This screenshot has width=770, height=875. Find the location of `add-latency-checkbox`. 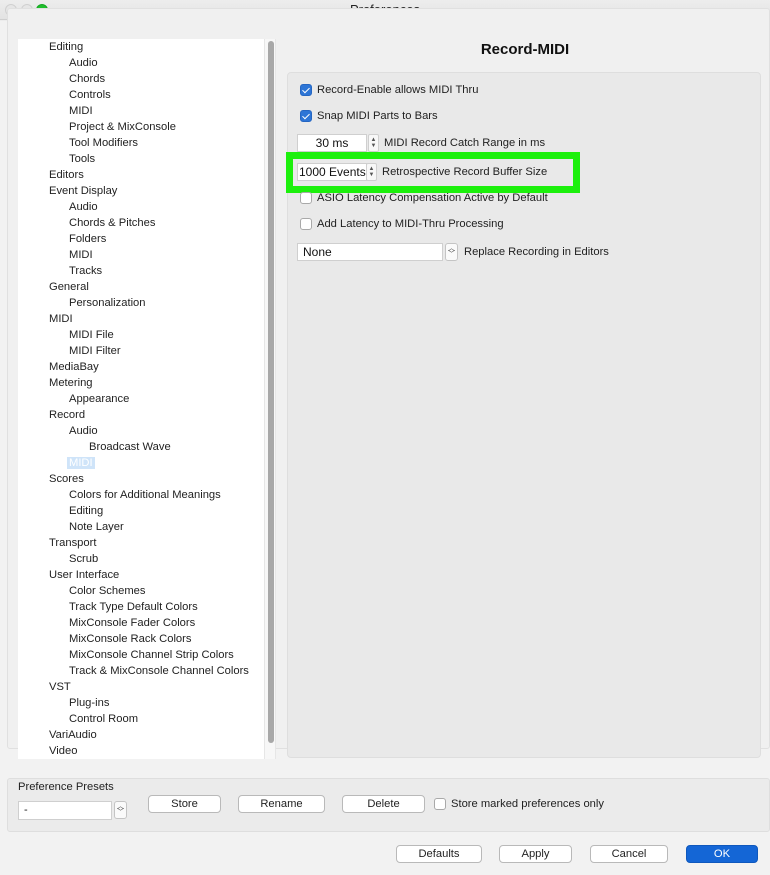

add-latency-checkbox is located at coordinates (306, 224).